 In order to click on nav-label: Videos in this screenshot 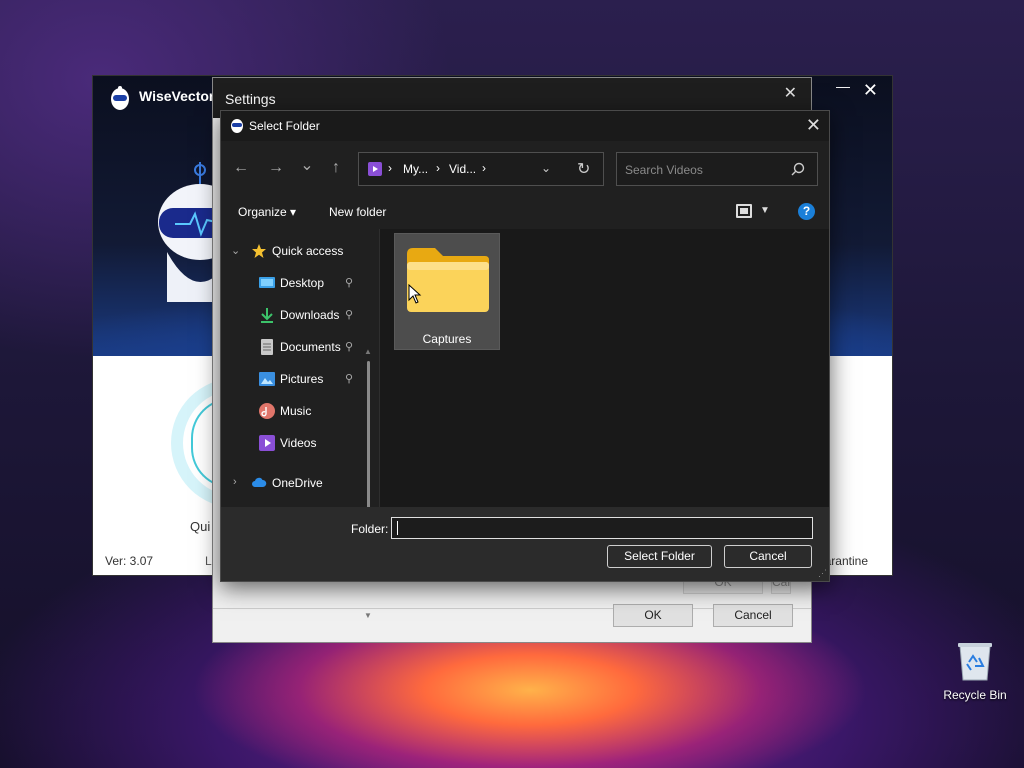, I will do `click(298, 443)`.